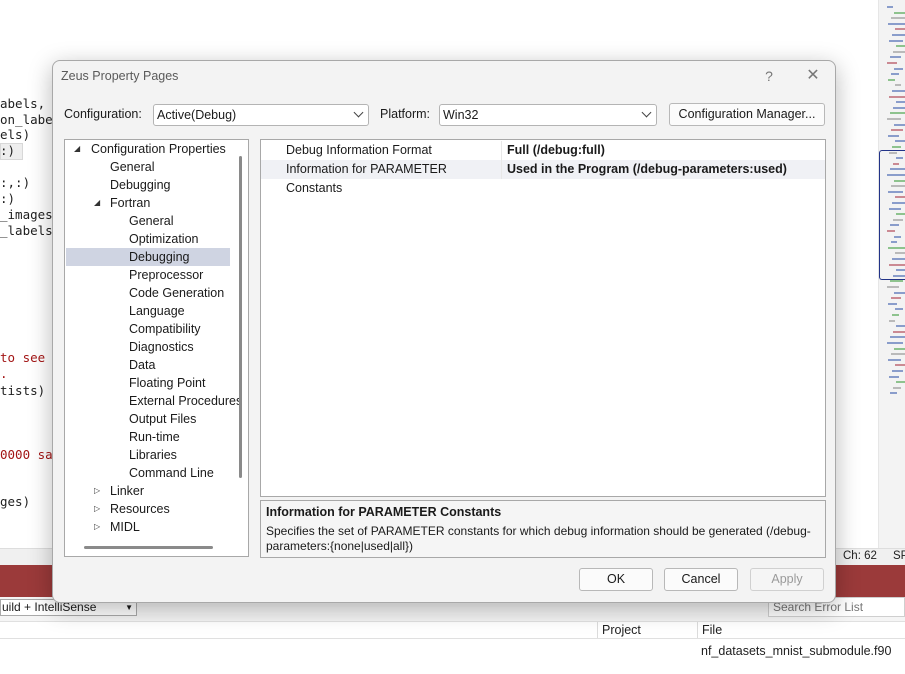 The image size is (905, 674). What do you see at coordinates (148, 311) in the screenshot?
I see `tree-item: Language` at bounding box center [148, 311].